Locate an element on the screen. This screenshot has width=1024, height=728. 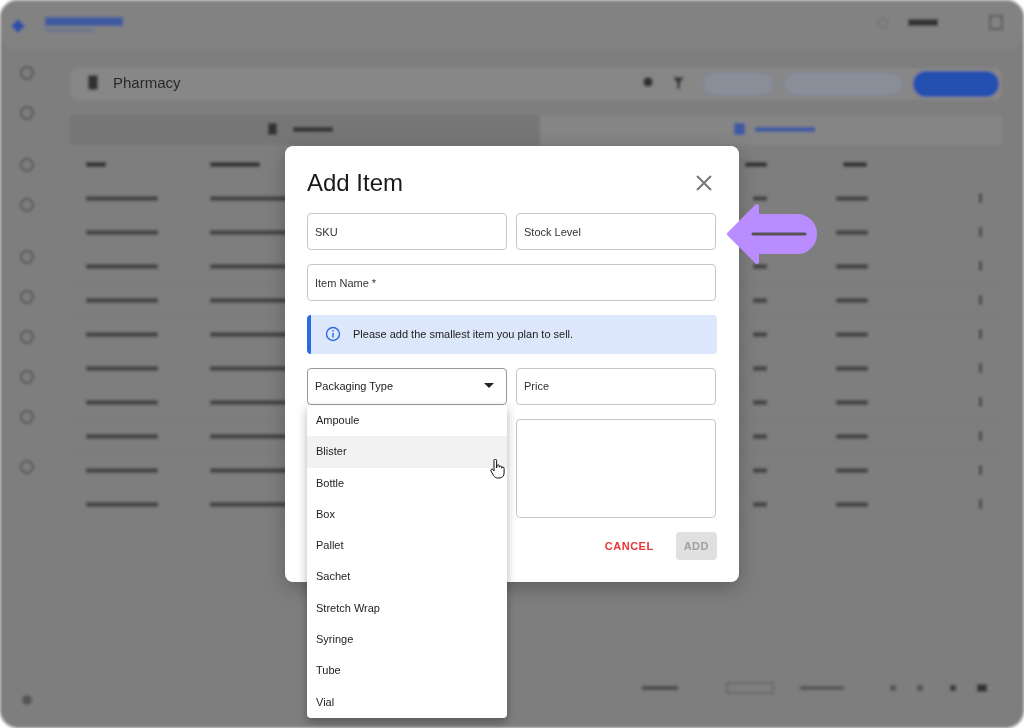
menu-item: Blister is located at coordinates (407, 452).